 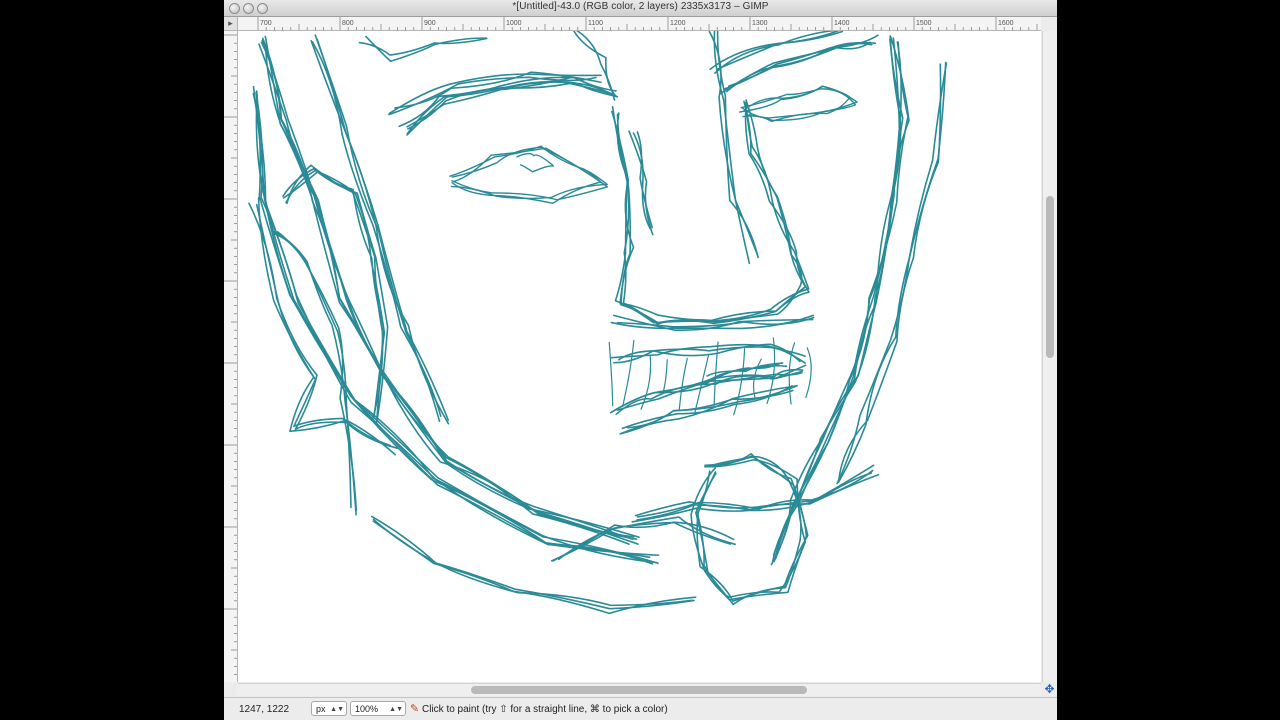 What do you see at coordinates (514, 23) in the screenshot?
I see `ruler-label: 1000` at bounding box center [514, 23].